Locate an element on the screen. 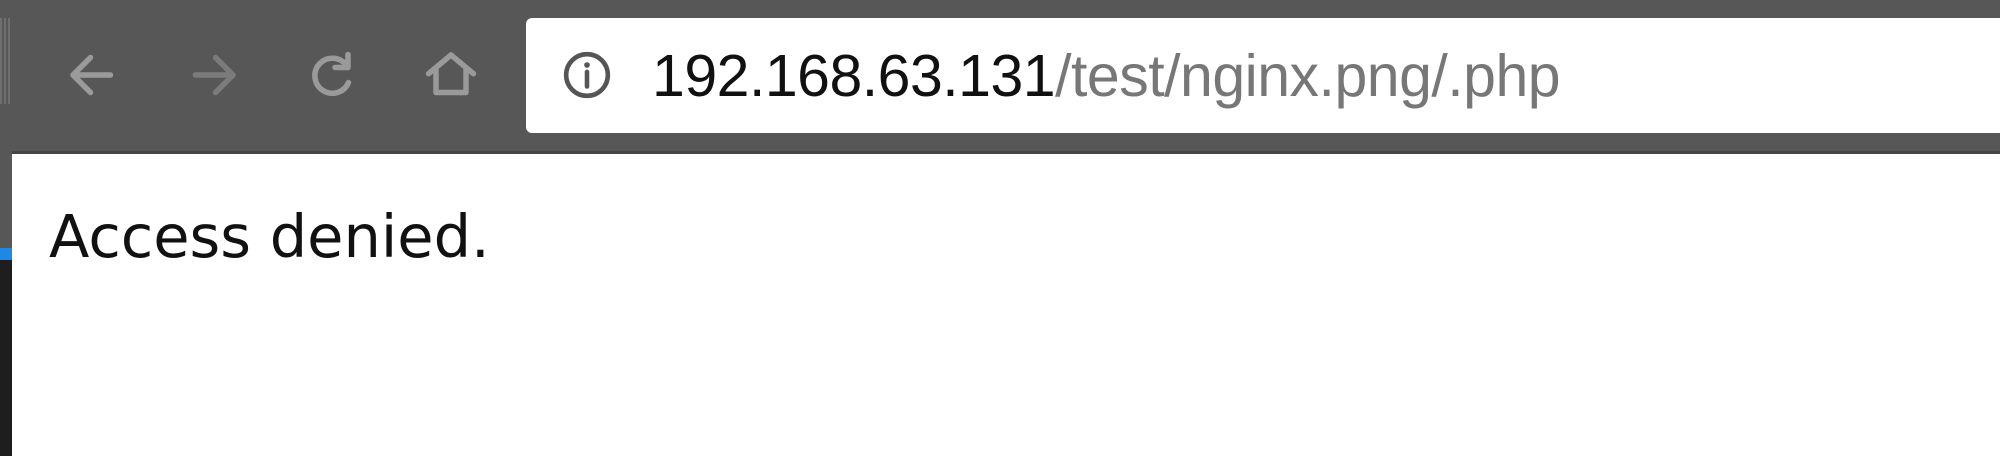 Image resolution: width=2000 pixels, height=456 pixels. back-button is located at coordinates (93, 75).